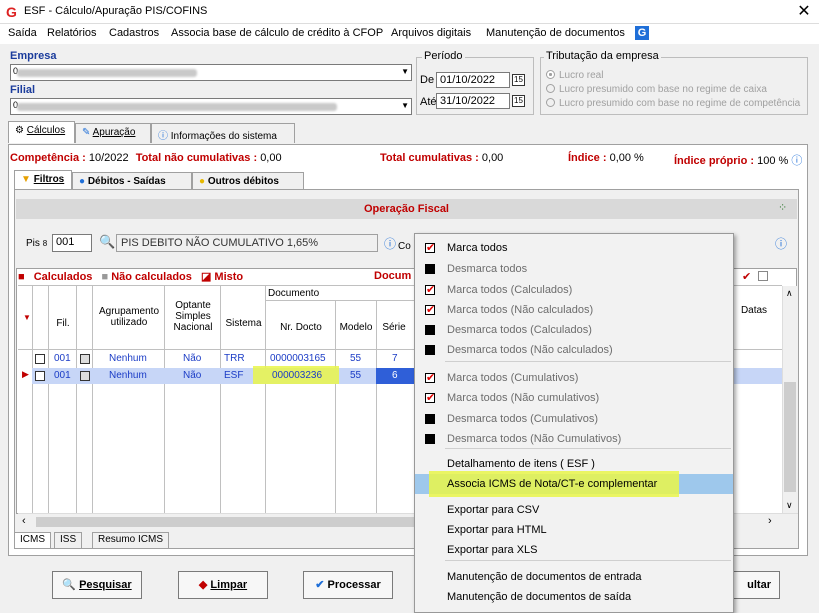  I want to click on uncheck-all-icon, so click(763, 276).